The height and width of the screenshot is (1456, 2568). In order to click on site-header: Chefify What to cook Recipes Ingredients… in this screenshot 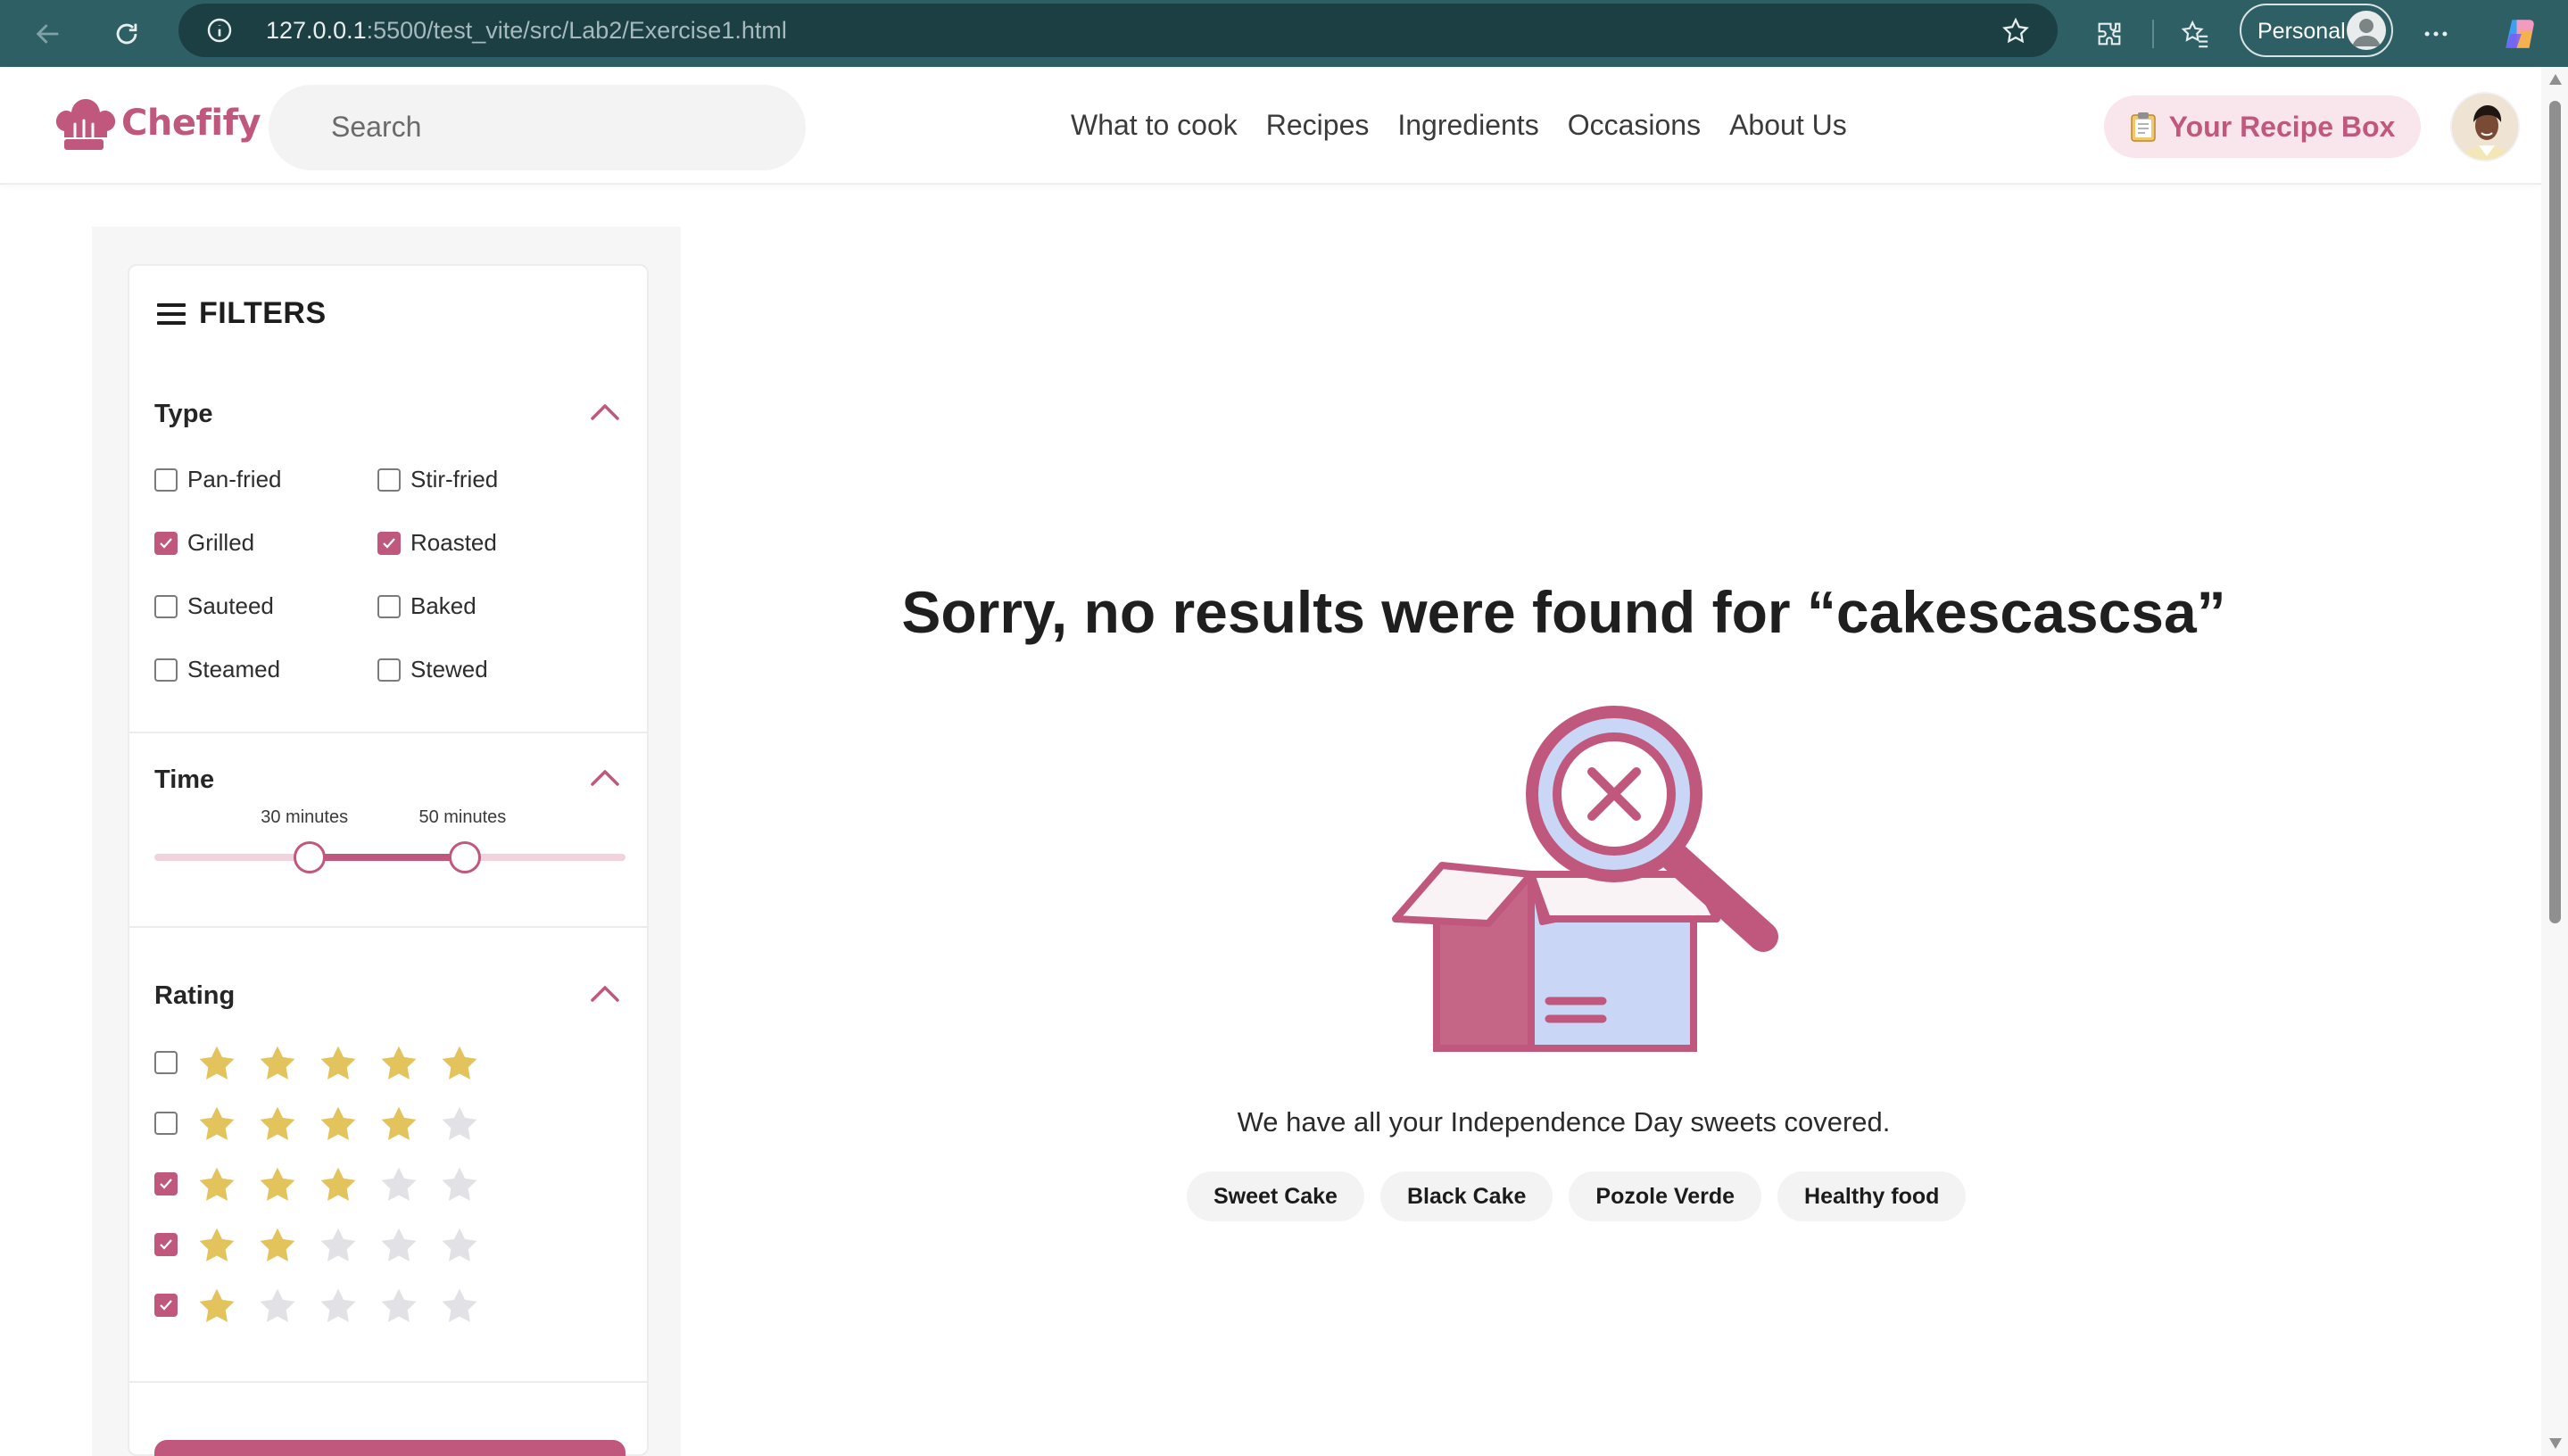, I will do `click(1270, 126)`.